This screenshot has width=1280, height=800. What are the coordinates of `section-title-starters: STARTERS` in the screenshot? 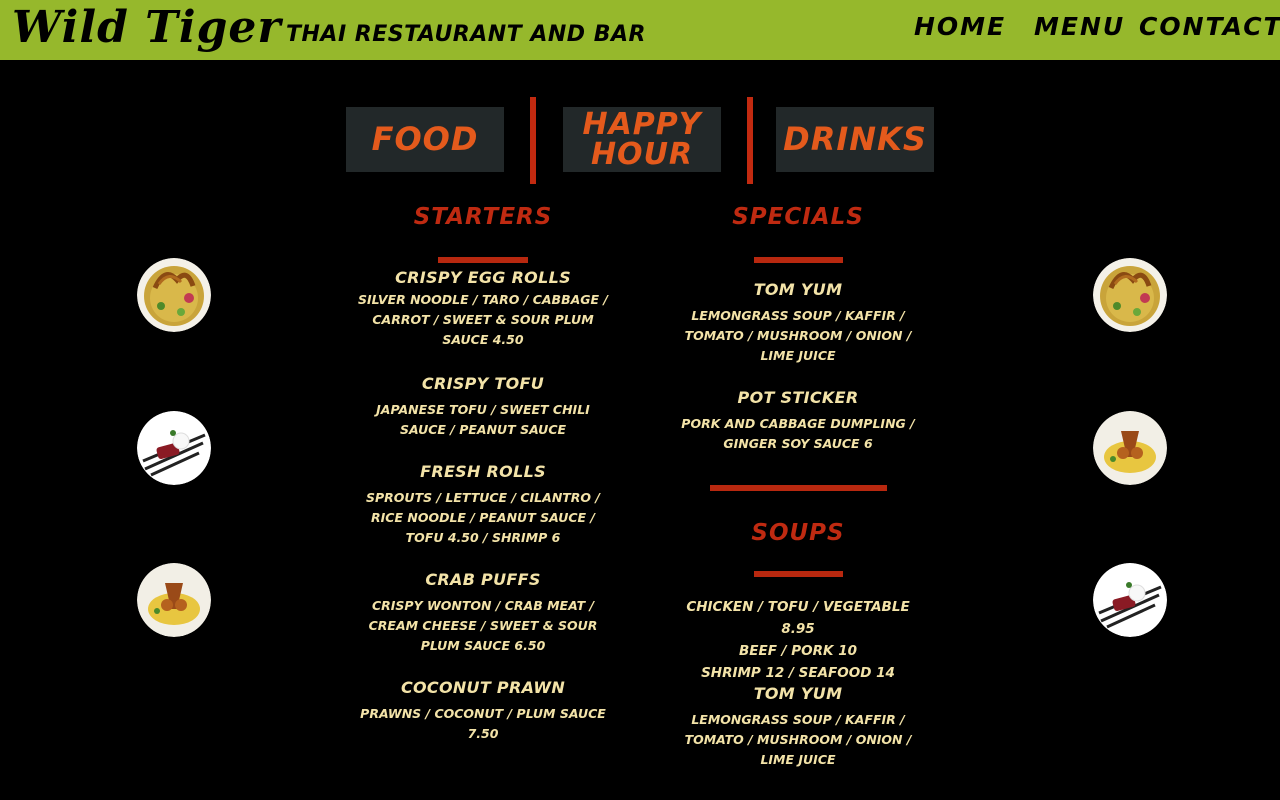 It's located at (483, 217).